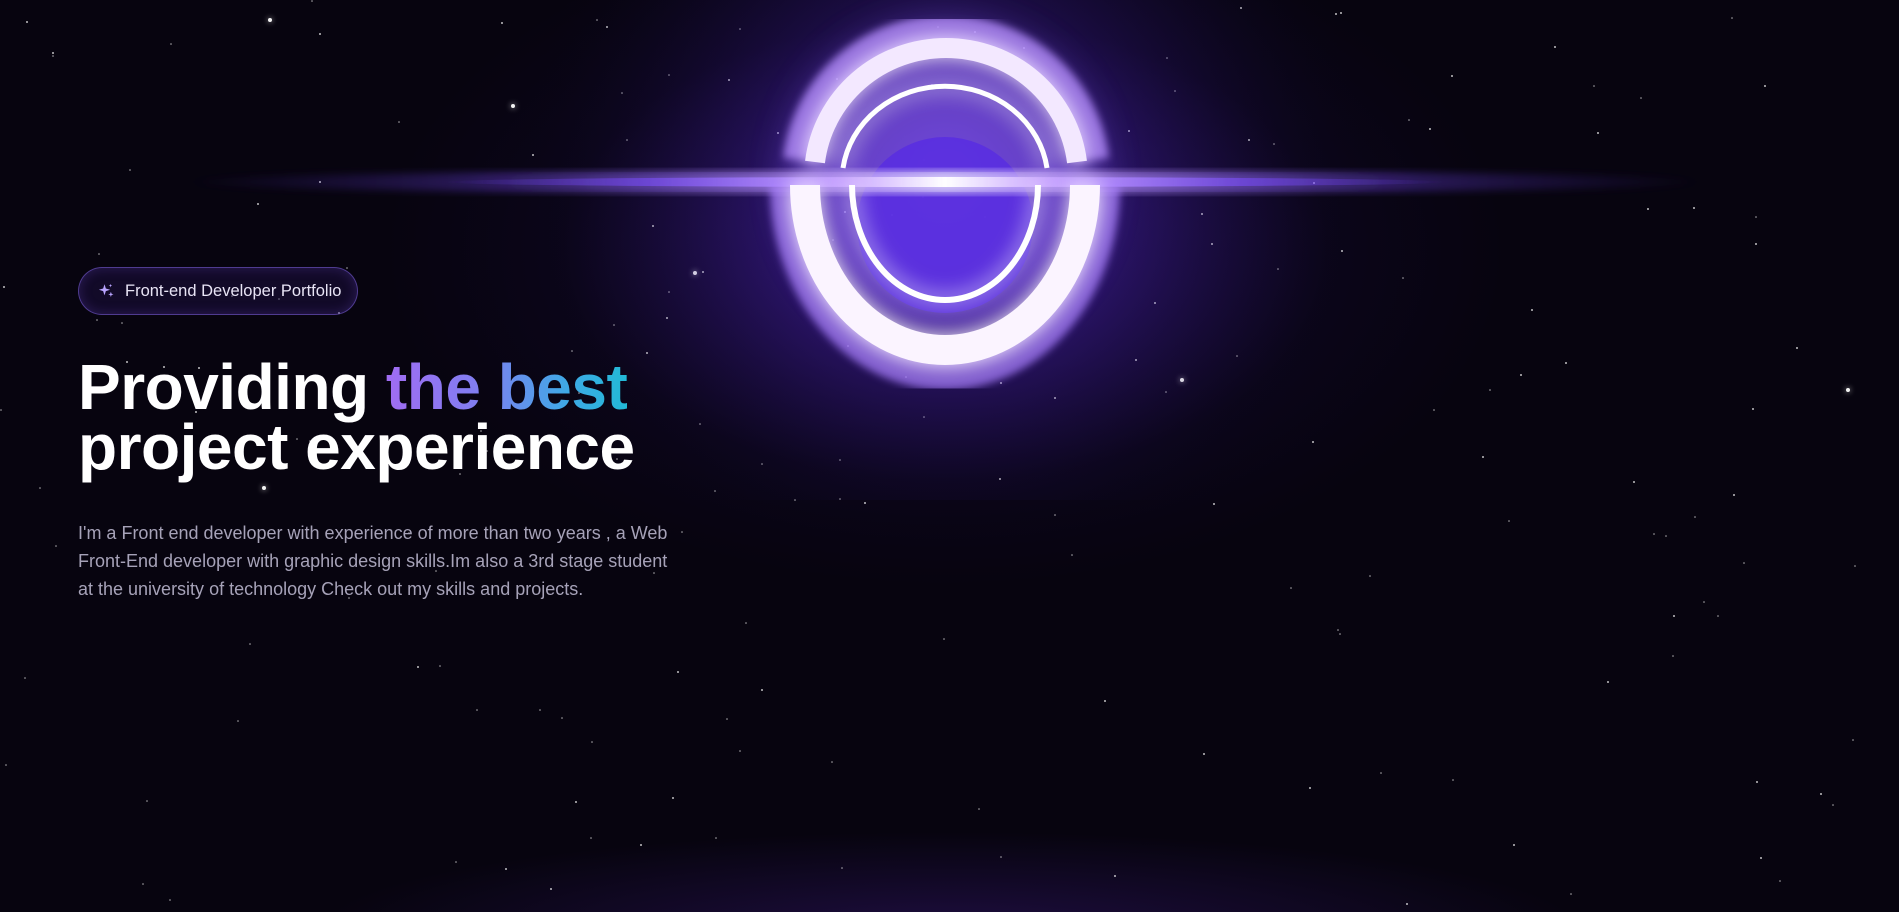  Describe the element at coordinates (106, 291) in the screenshot. I see `sparkles-icon` at that location.